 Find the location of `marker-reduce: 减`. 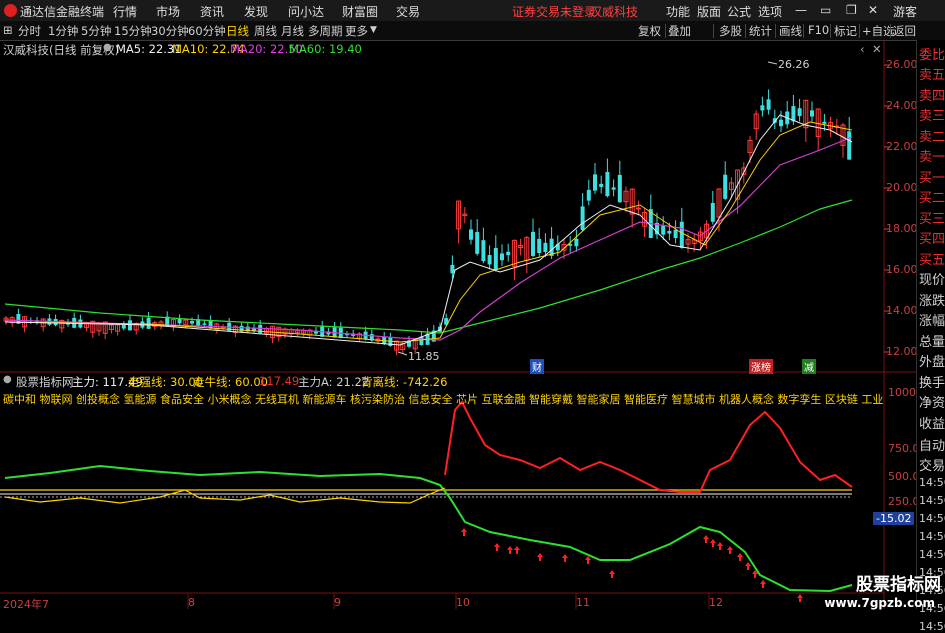

marker-reduce: 减 is located at coordinates (809, 366).